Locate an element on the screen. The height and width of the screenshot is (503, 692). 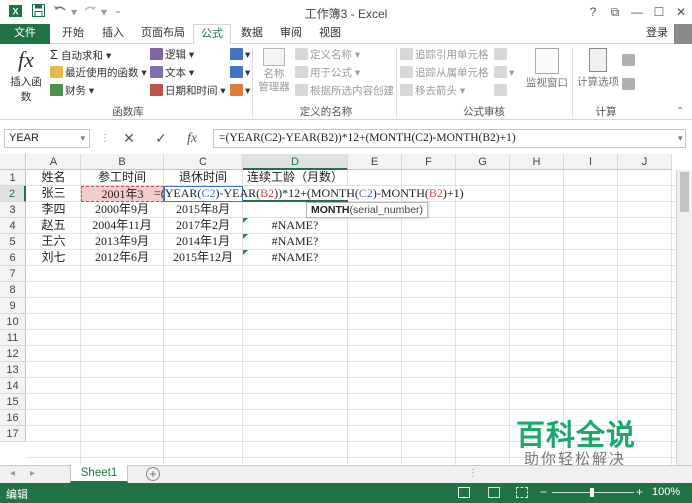
cell-d1: 连续工龄（月数） is located at coordinates (295, 178).